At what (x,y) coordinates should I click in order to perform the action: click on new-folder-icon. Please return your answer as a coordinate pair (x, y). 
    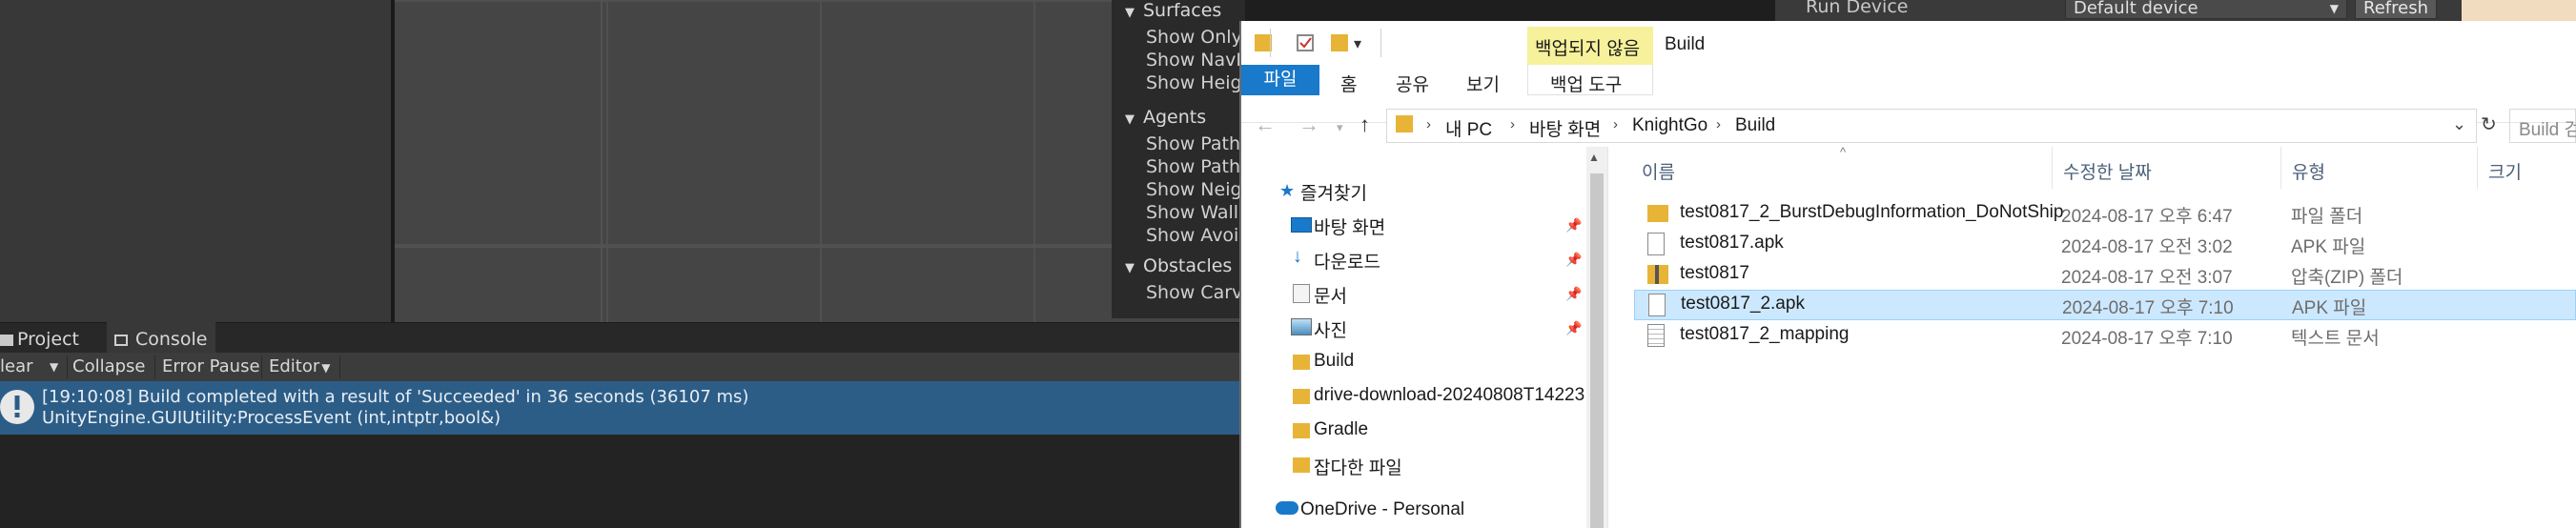
    Looking at the image, I should click on (1339, 42).